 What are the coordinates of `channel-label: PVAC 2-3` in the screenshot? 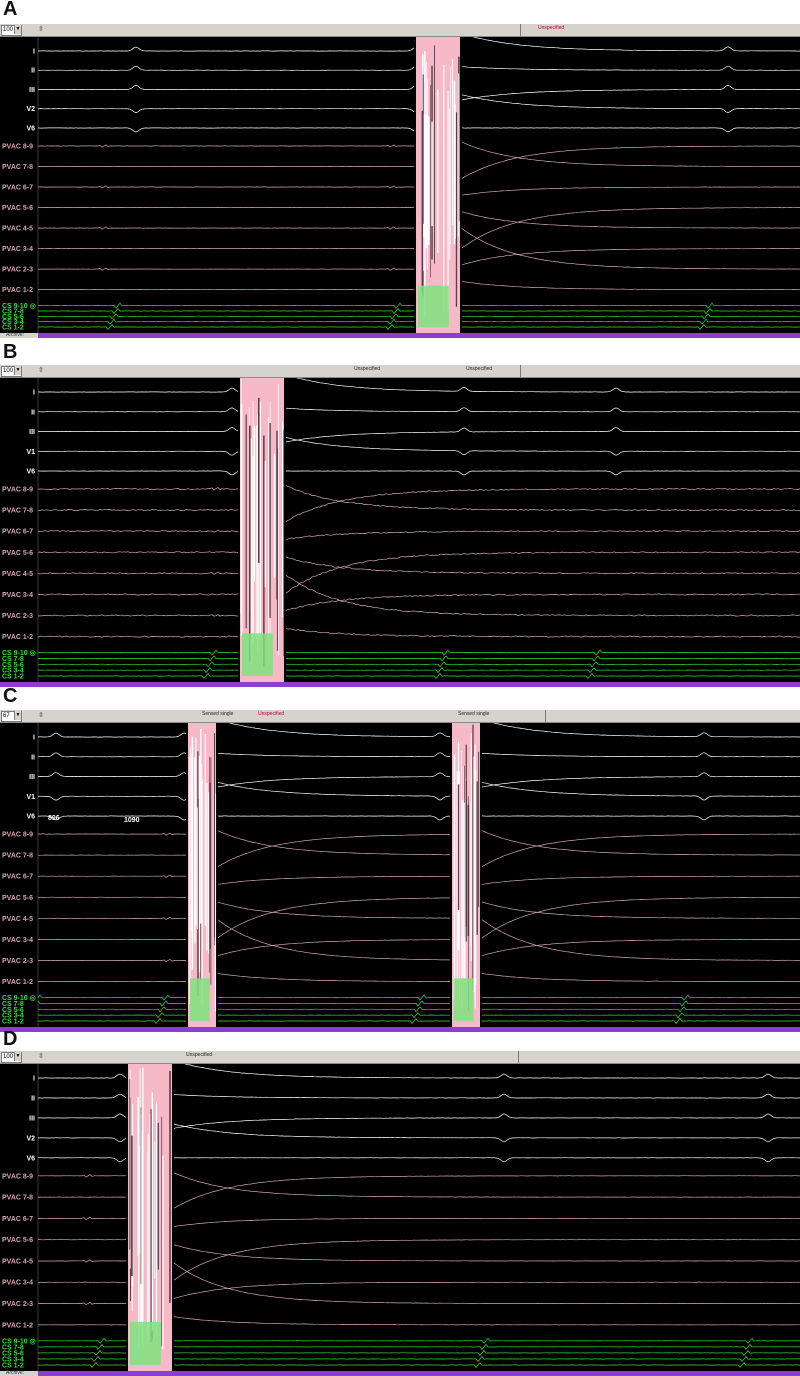 It's located at (17, 961).